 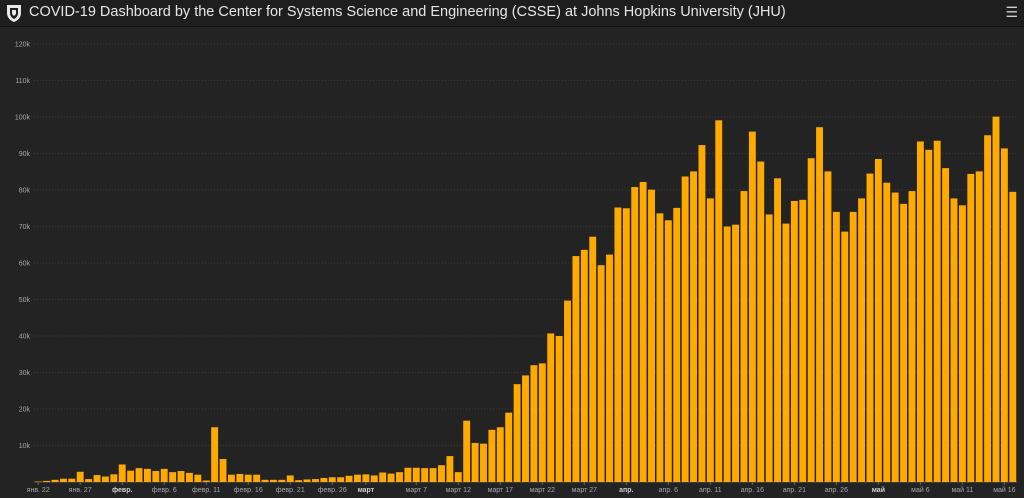 I want to click on hamburger-menu-icon: ☰, so click(x=1011, y=12).